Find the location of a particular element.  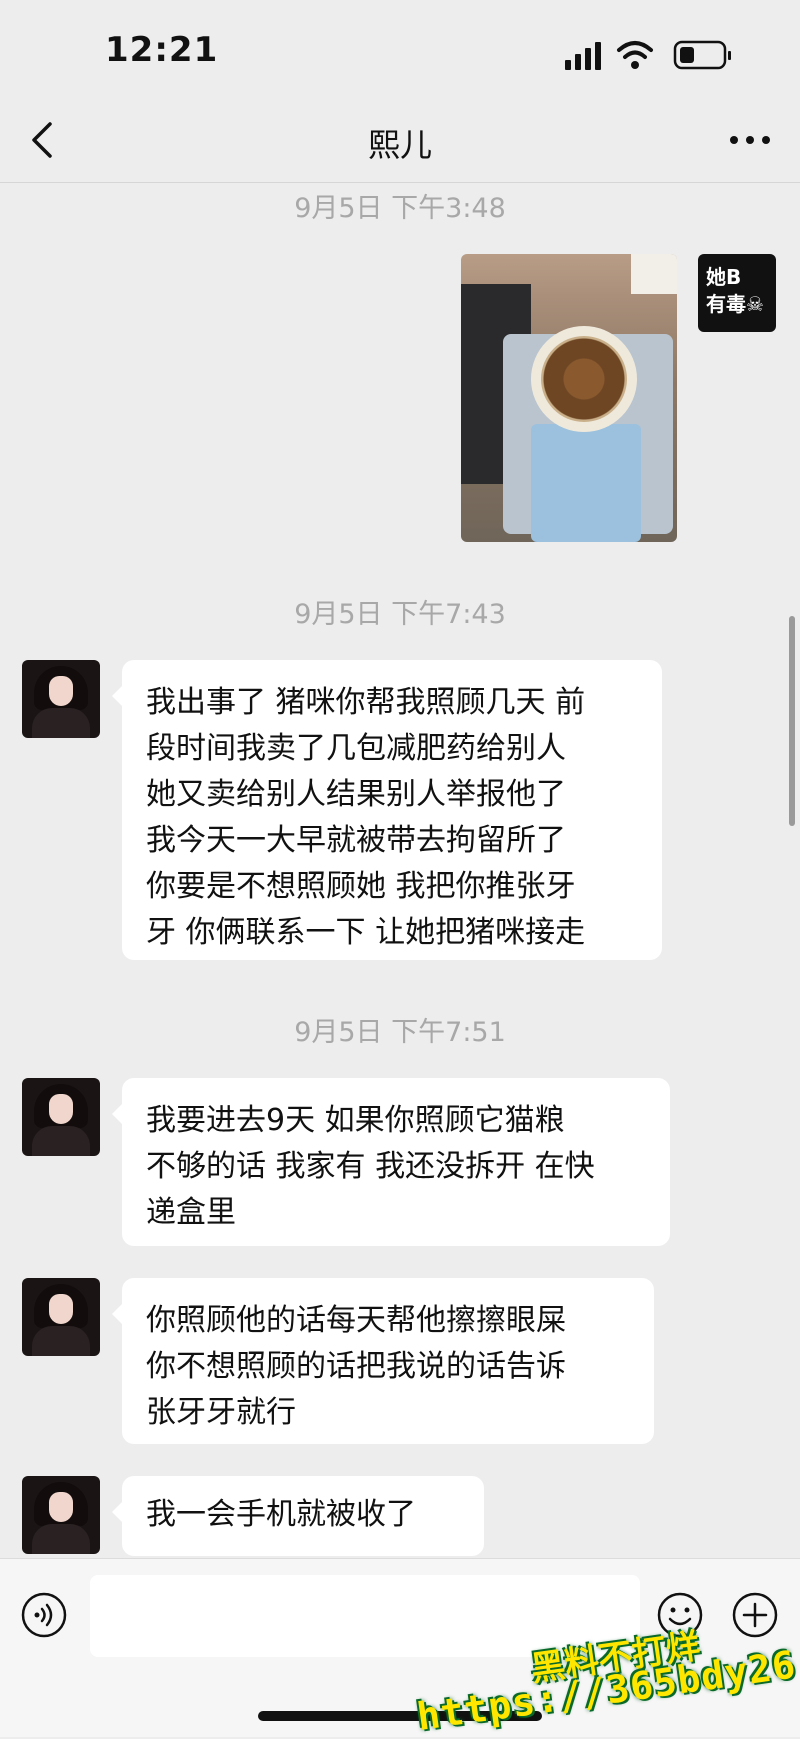

message-bubble: 你照顾他的话每天帮他擦擦眼屎 你不想照顾的话把我说的话告诉 张牙牙就行 is located at coordinates (383, 1361).